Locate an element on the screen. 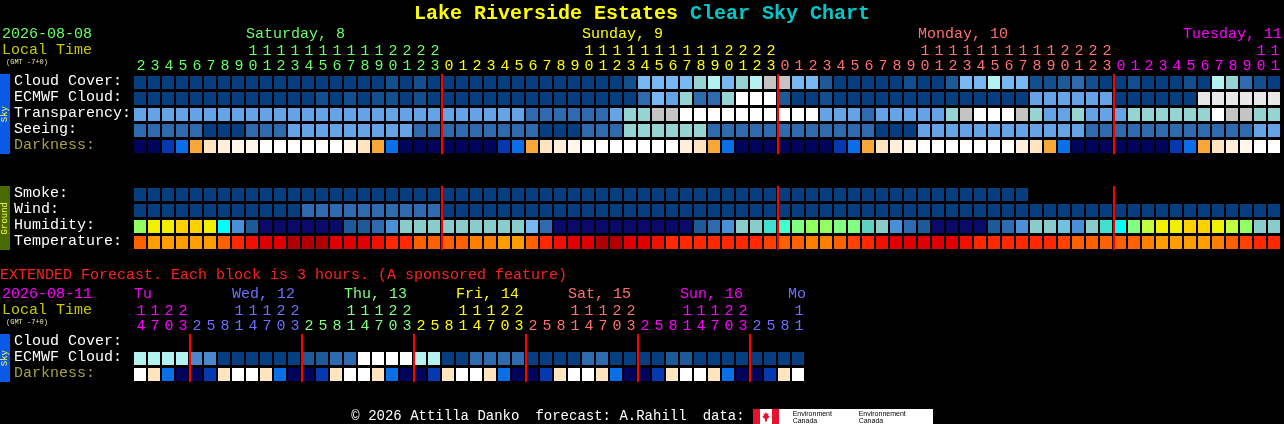  day-label: Saturday, 8 is located at coordinates (296, 35).